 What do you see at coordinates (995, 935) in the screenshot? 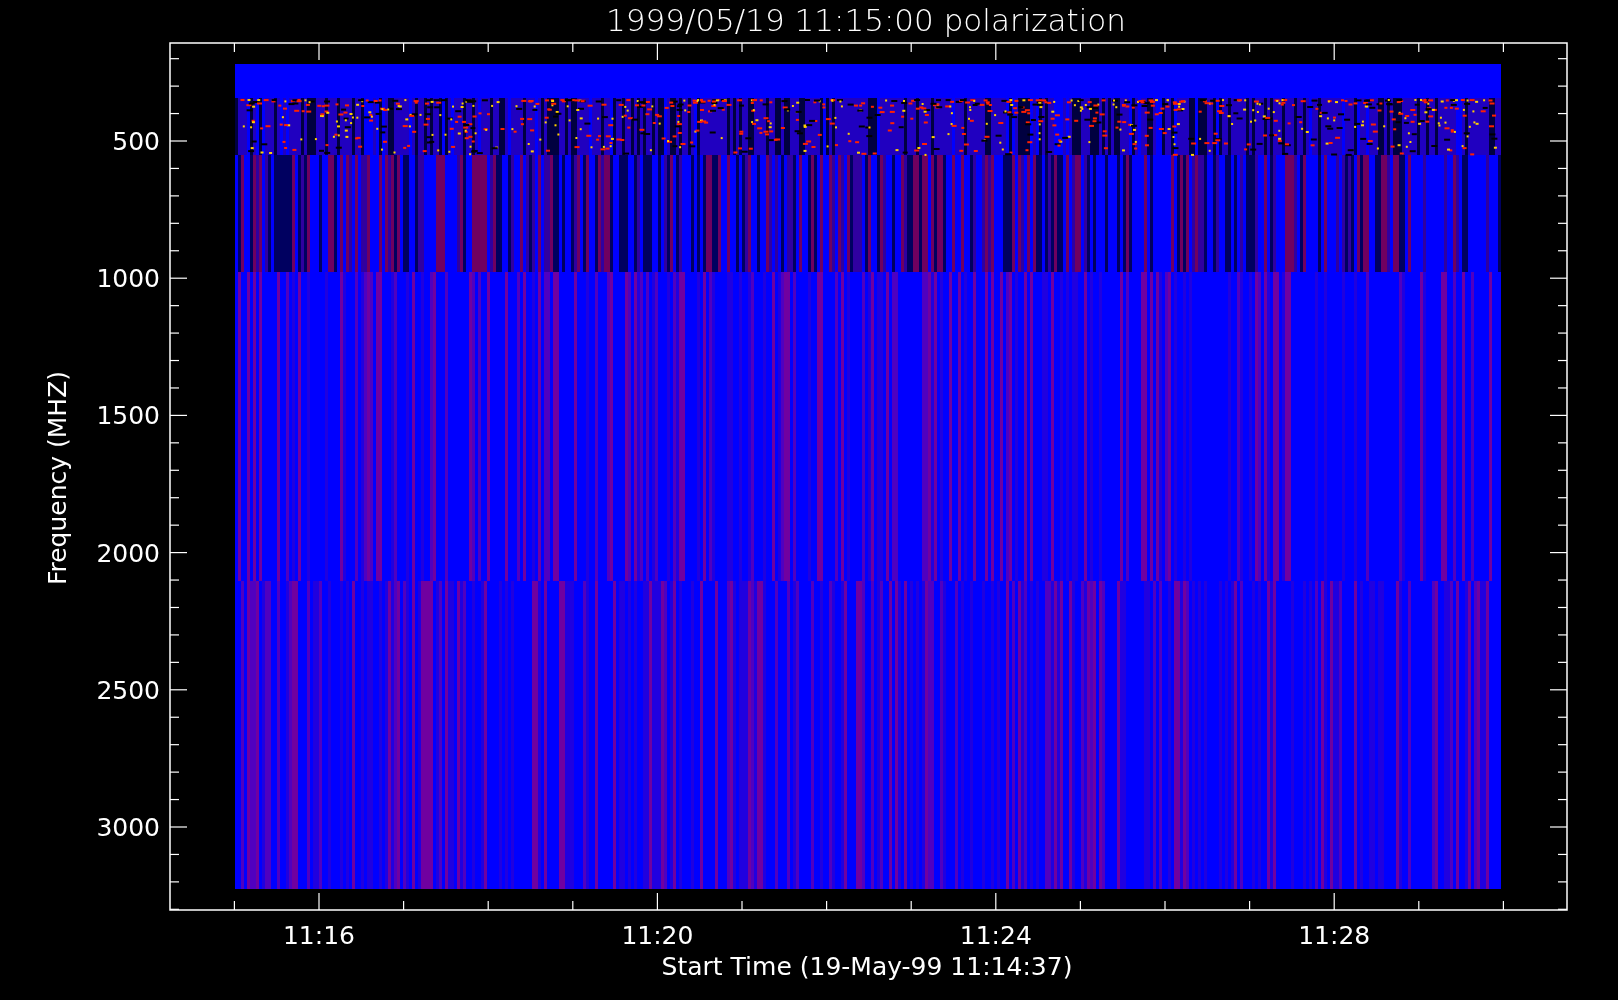
I see `x-tick-label: 11:24` at bounding box center [995, 935].